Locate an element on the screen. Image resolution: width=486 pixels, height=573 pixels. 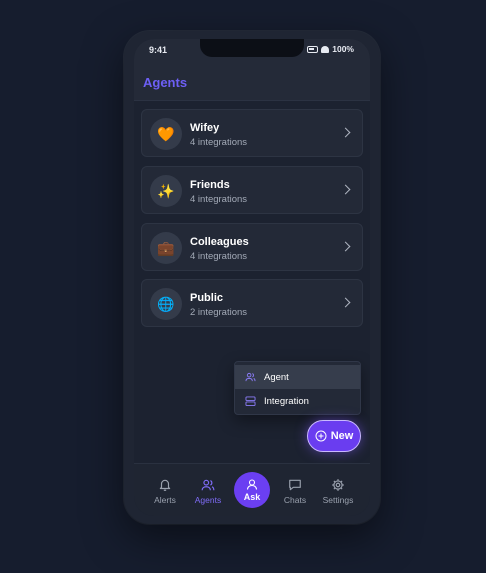
tab-label: Chats is located at coordinates (295, 500).